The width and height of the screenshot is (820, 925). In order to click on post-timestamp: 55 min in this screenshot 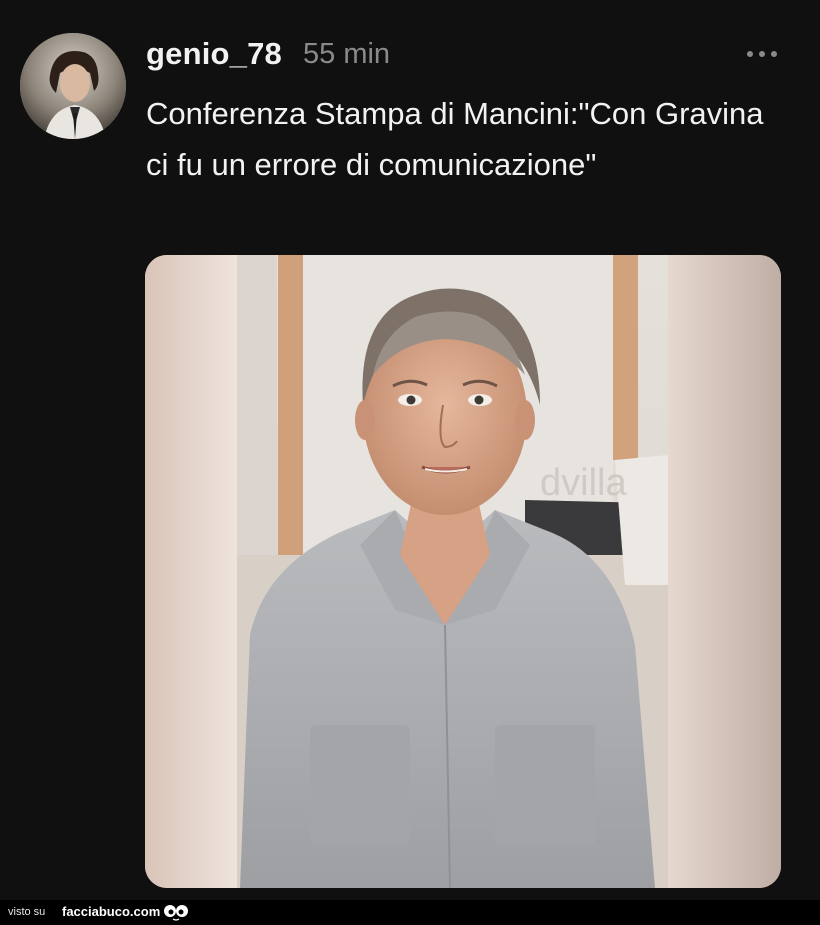, I will do `click(347, 54)`.